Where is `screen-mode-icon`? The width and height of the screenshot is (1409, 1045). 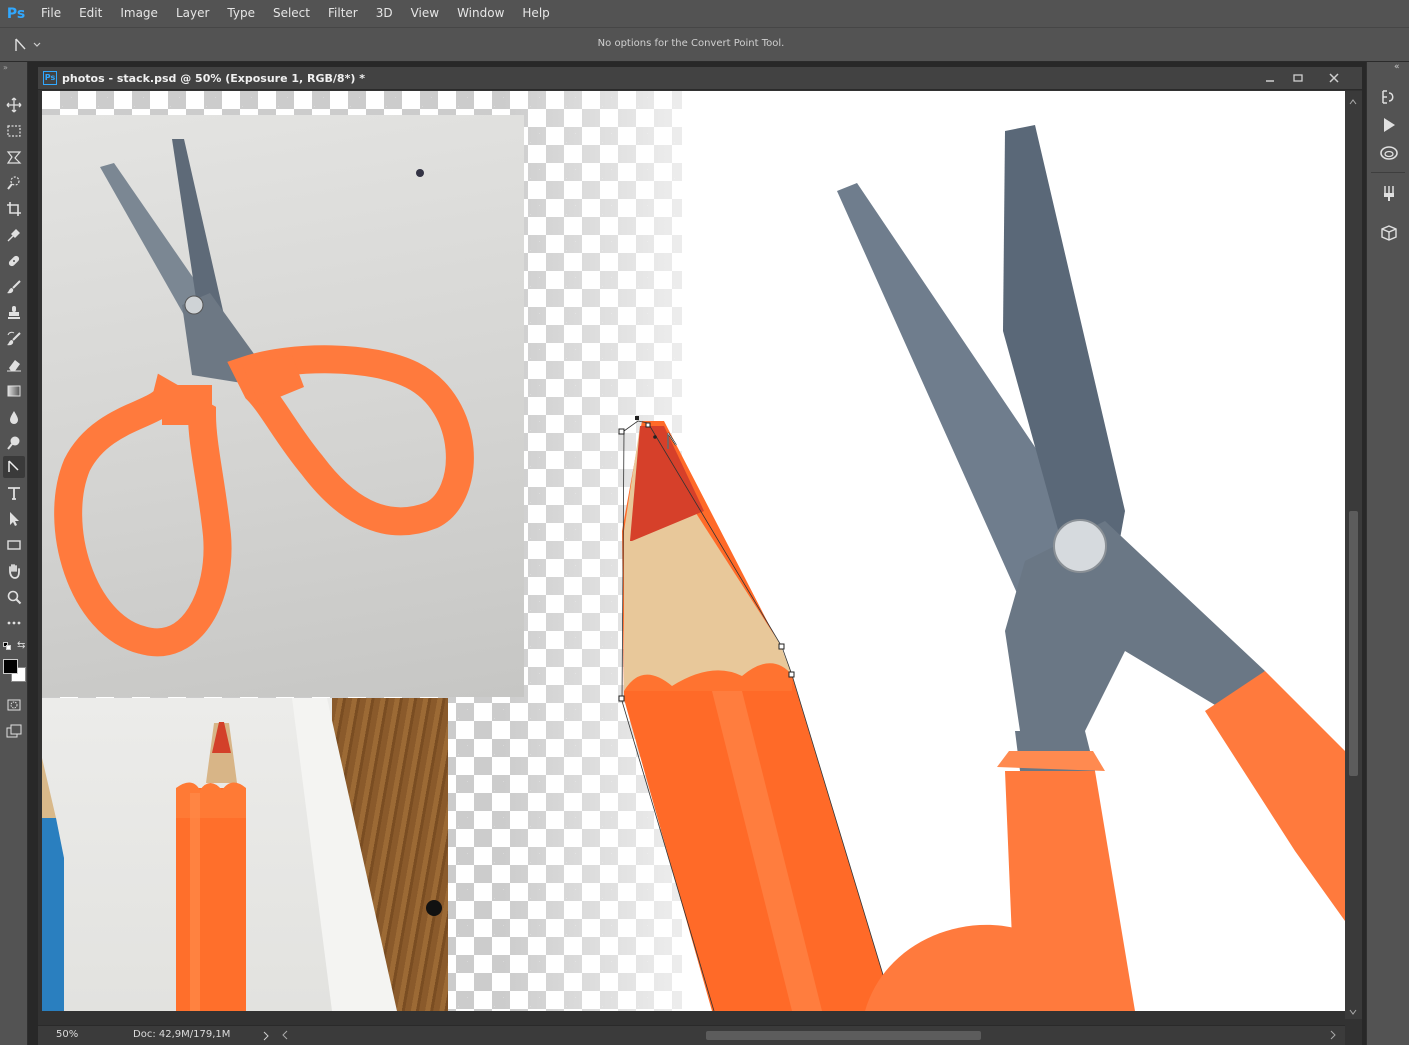
screen-mode-icon is located at coordinates (14, 731).